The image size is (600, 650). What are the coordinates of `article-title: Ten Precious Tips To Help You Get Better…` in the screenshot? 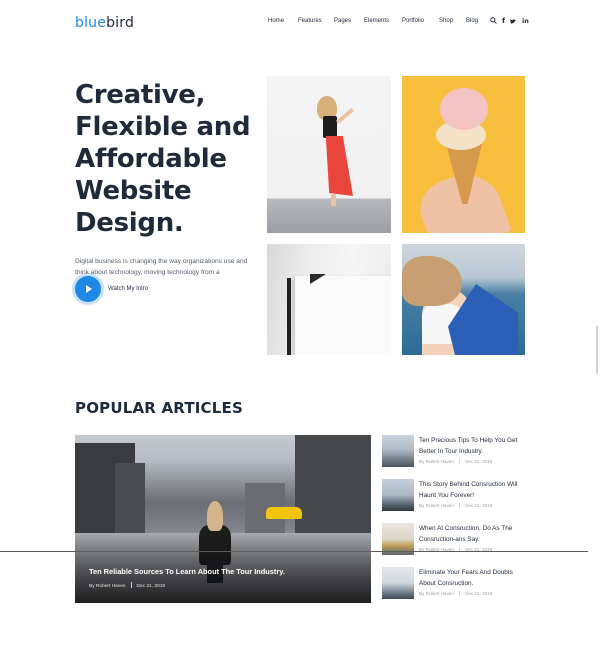 It's located at (473, 446).